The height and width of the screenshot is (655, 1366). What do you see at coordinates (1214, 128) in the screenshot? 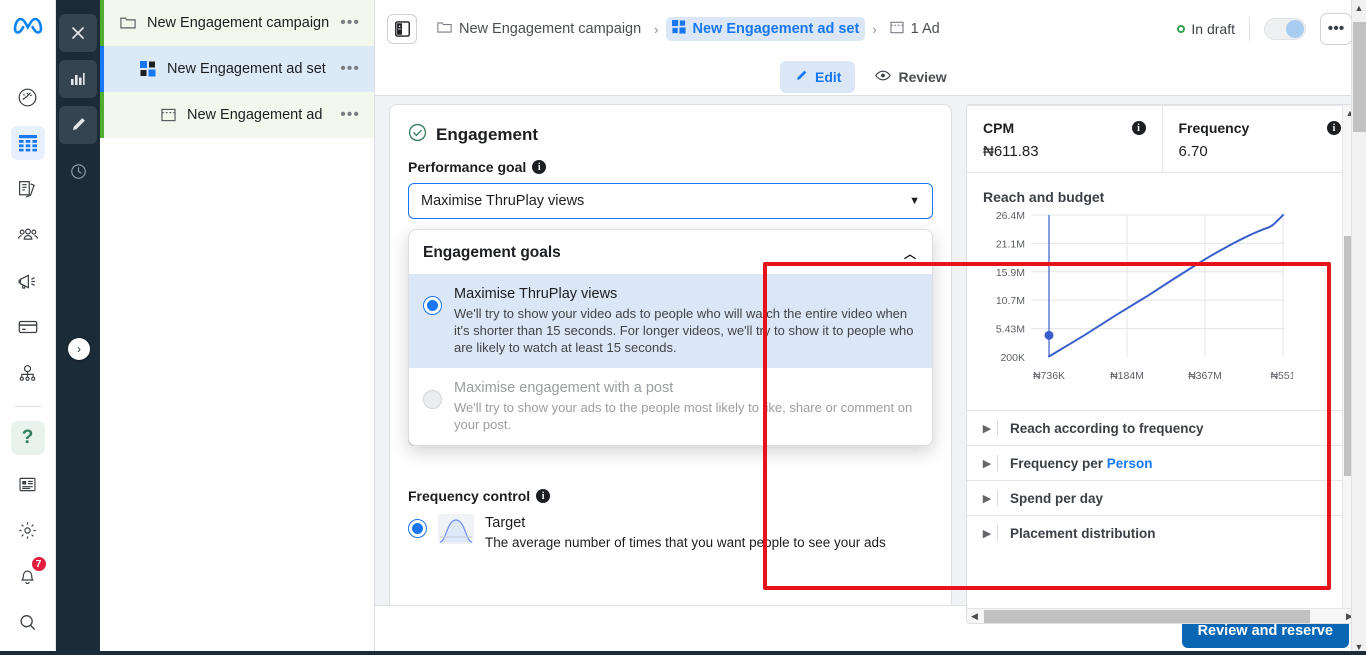
I see `metric-label: Frequency` at bounding box center [1214, 128].